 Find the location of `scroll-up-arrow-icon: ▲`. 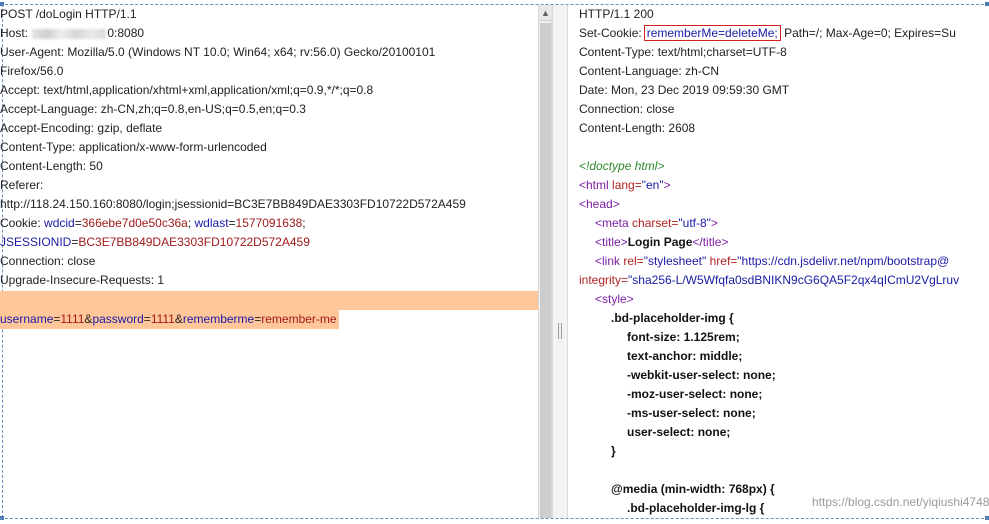

scroll-up-arrow-icon: ▲ is located at coordinates (545, 13).